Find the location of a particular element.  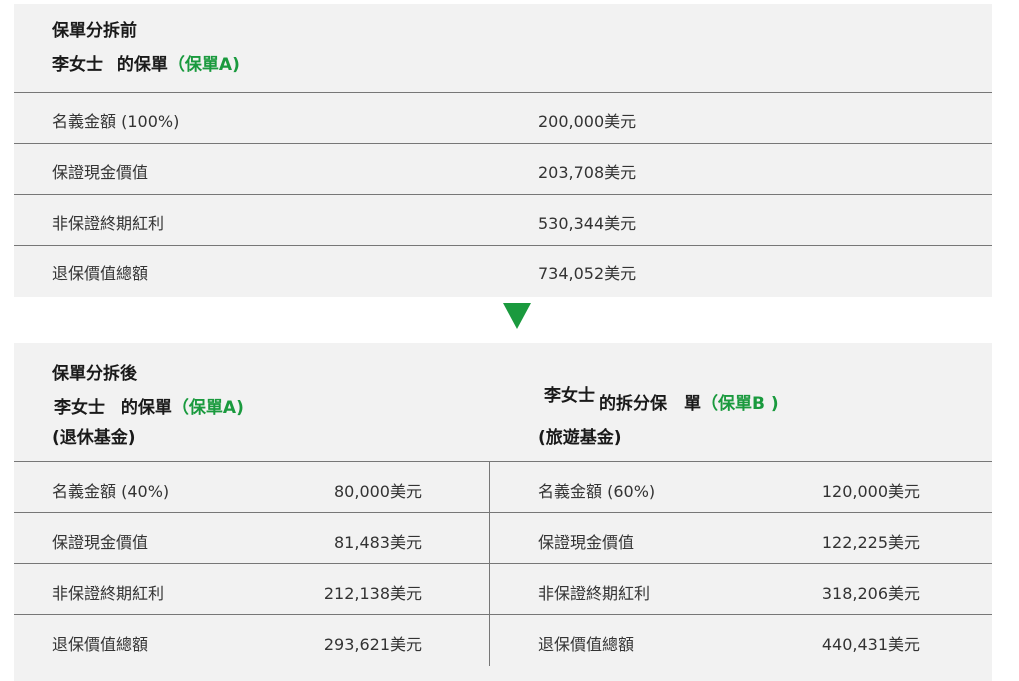

row-value: 80,000美元 is located at coordinates (378, 491).